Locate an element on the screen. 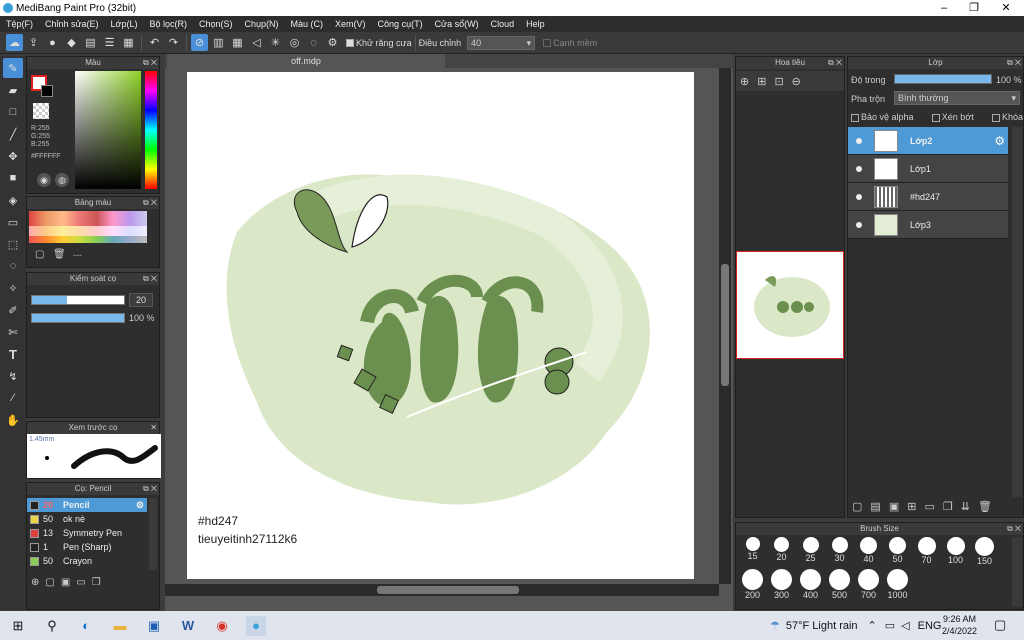 The height and width of the screenshot is (640, 1024). menu-snap: Chụp(N) is located at coordinates (262, 24).